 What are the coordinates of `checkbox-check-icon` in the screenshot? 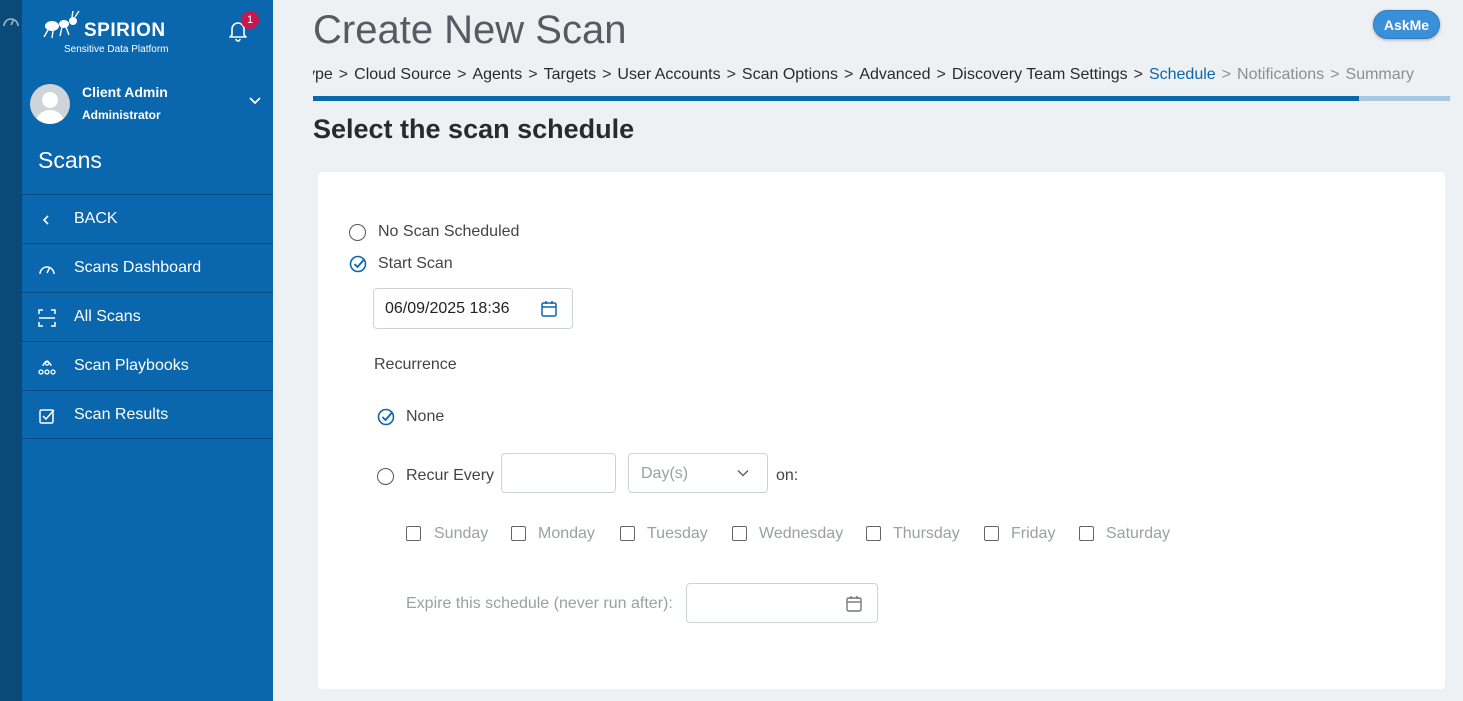 It's located at (47, 416).